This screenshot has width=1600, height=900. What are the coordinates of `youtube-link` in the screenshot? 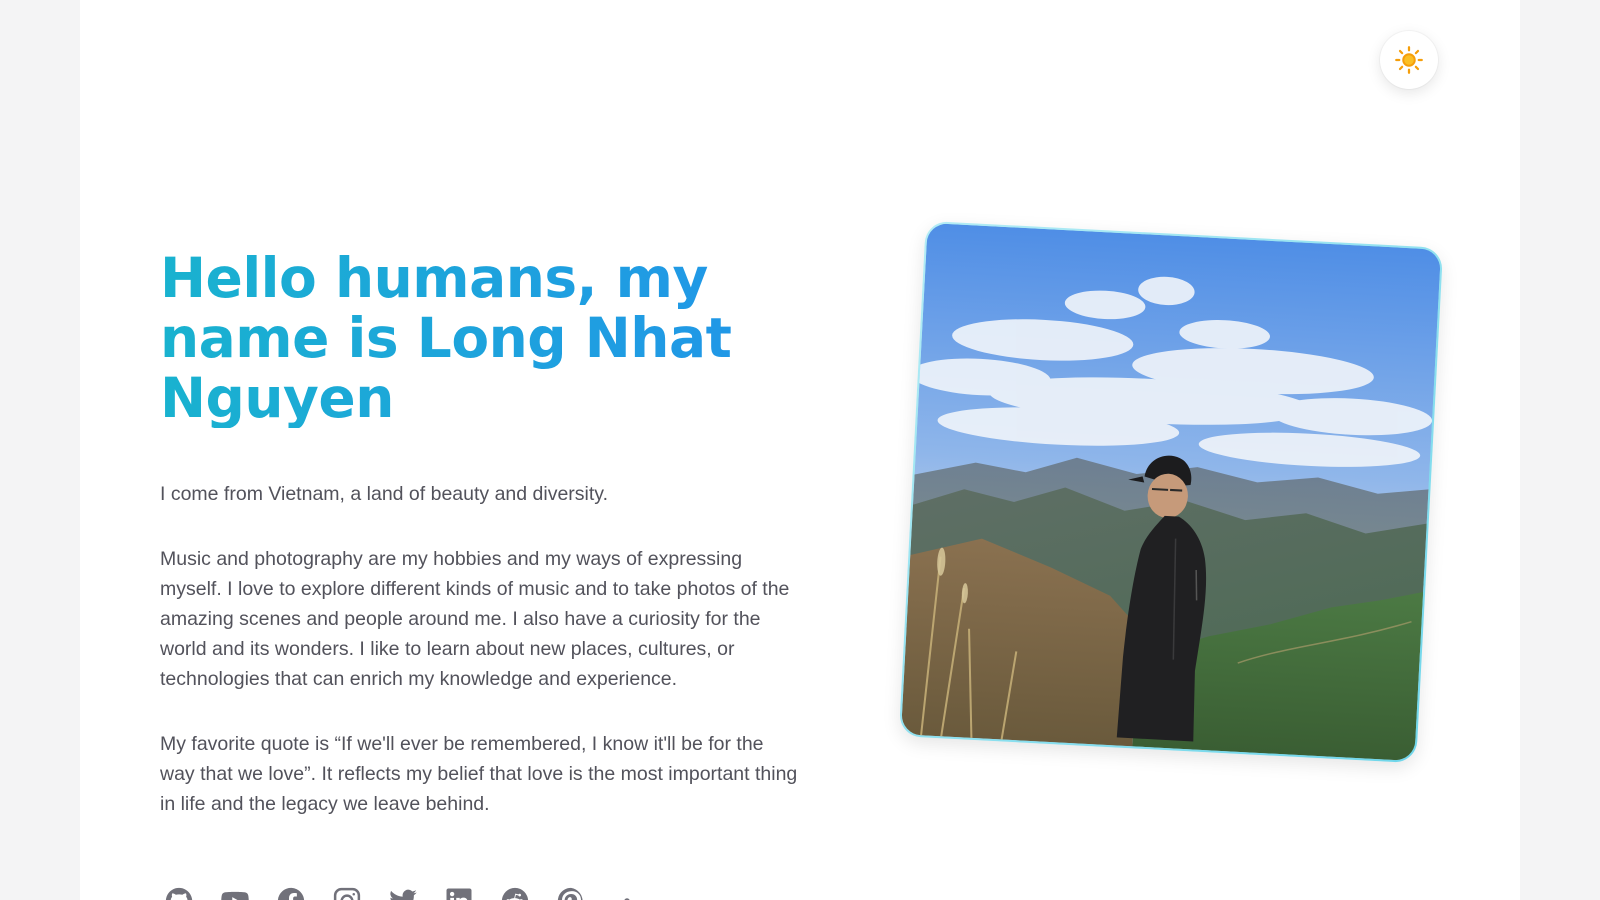 It's located at (235, 893).